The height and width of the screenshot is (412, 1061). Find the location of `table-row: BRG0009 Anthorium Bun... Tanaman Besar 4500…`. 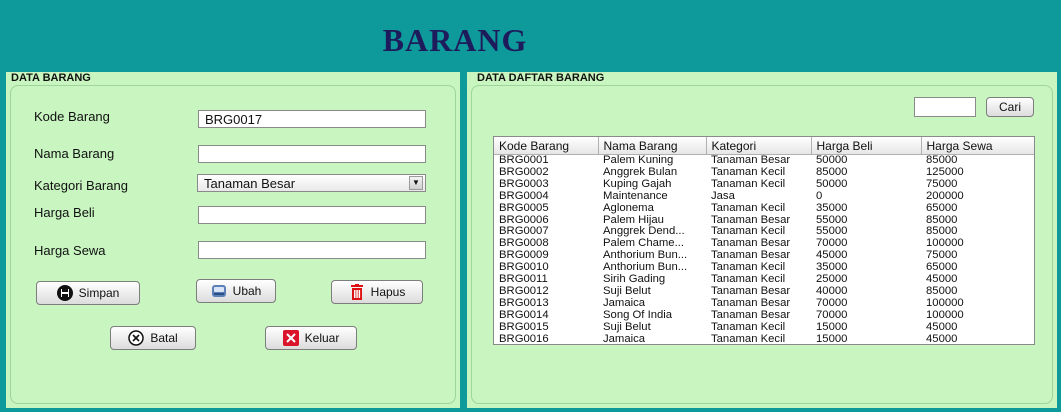

table-row: BRG0009 Anthorium Bun... Tanaman Besar 4500… is located at coordinates (764, 256).